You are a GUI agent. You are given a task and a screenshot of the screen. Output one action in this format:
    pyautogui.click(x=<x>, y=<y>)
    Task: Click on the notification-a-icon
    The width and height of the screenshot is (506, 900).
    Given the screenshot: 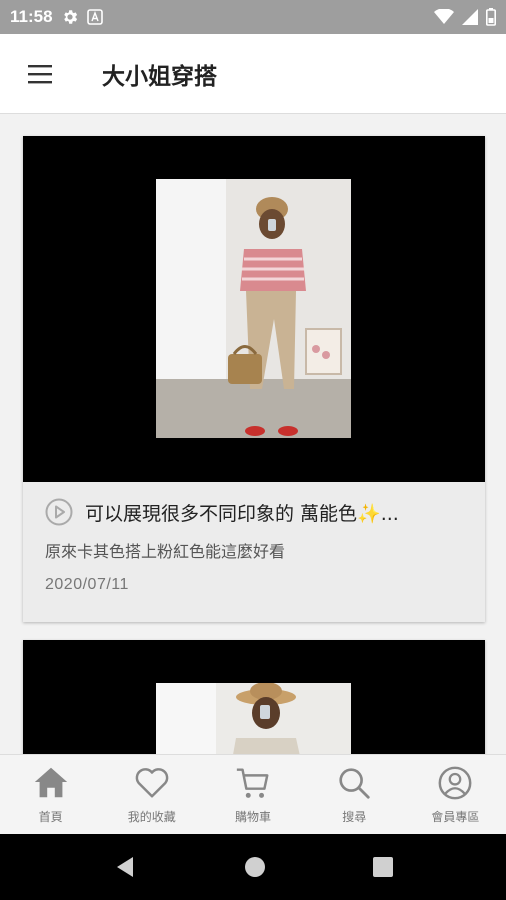 What is the action you would take?
    pyautogui.click(x=94, y=17)
    